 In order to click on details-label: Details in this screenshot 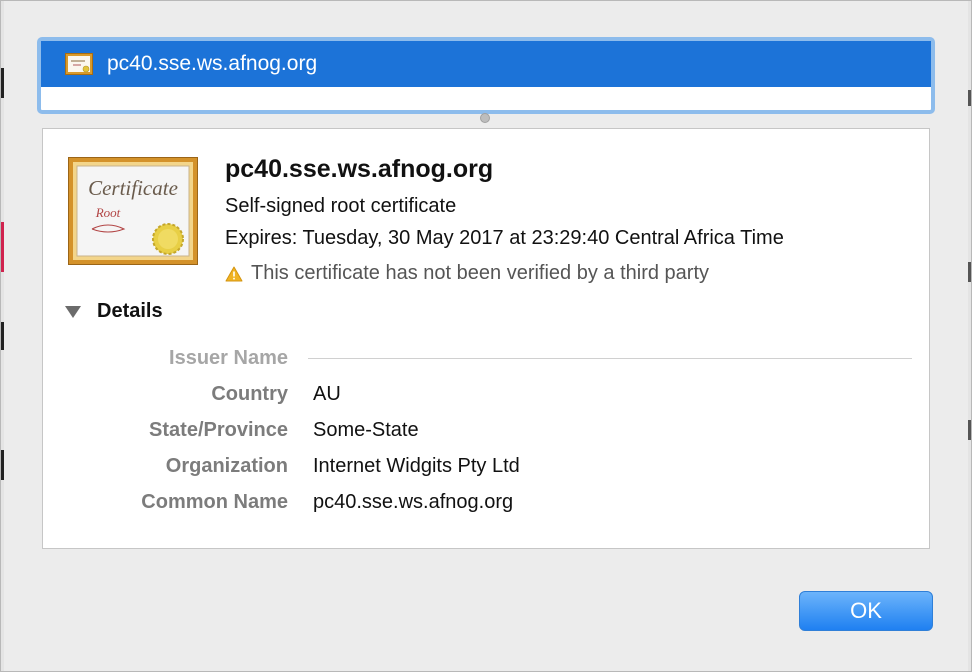, I will do `click(130, 311)`.